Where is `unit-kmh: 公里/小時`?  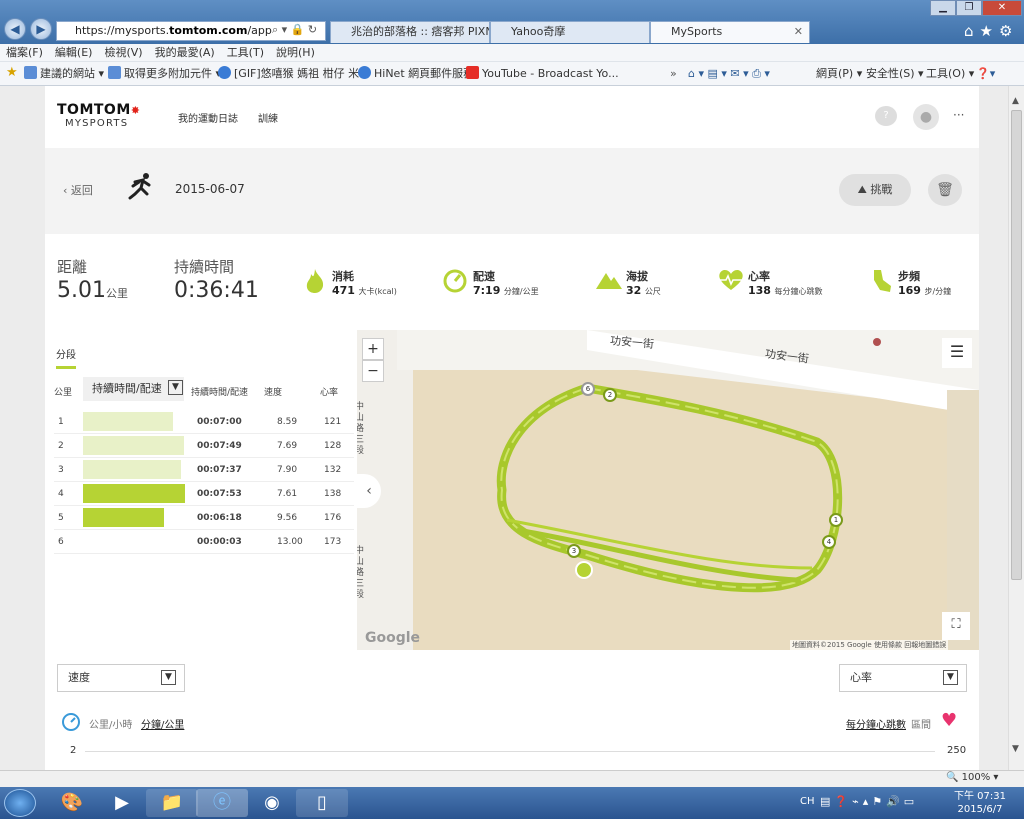
unit-kmh: 公里/小時 is located at coordinates (110, 723).